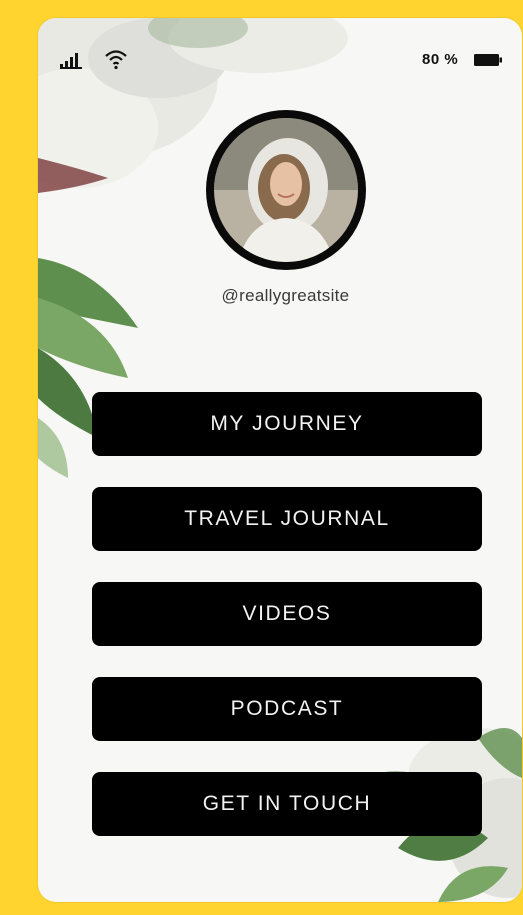 This screenshot has height=915, width=523. I want to click on profile-photo, so click(286, 190).